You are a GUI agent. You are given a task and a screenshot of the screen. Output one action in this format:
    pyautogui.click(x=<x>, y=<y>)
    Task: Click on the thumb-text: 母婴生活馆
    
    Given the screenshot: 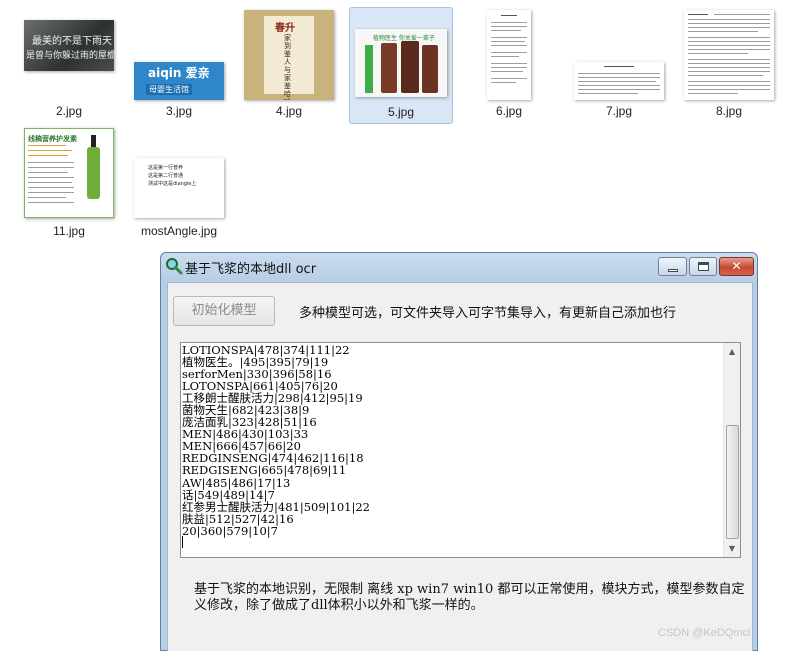 What is the action you would take?
    pyautogui.click(x=169, y=89)
    